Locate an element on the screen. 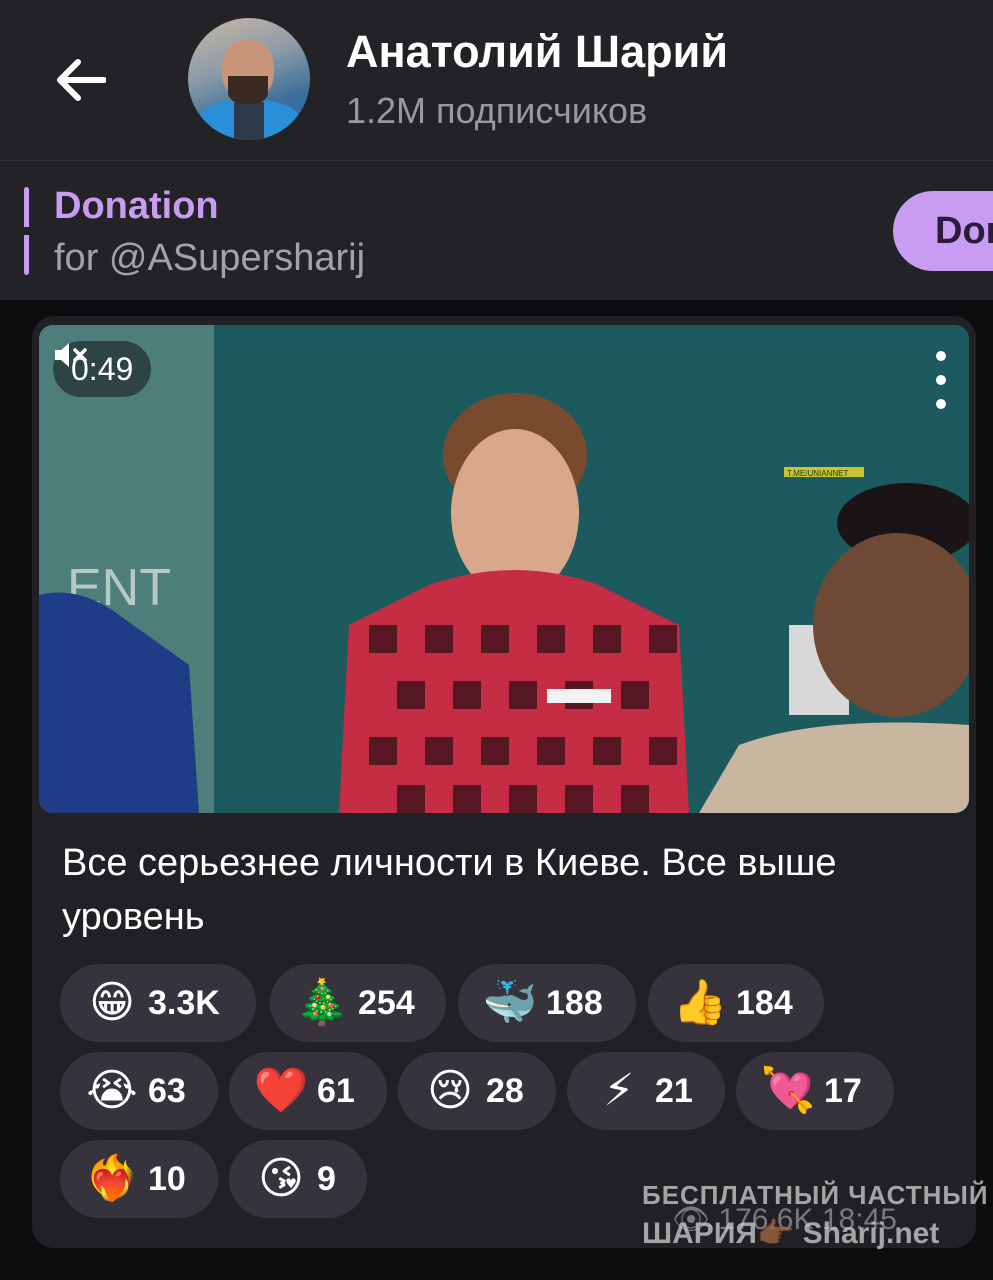 This screenshot has height=1280, width=993. heart-on-fire-icon: ❤️‍🔥 is located at coordinates (112, 1178).